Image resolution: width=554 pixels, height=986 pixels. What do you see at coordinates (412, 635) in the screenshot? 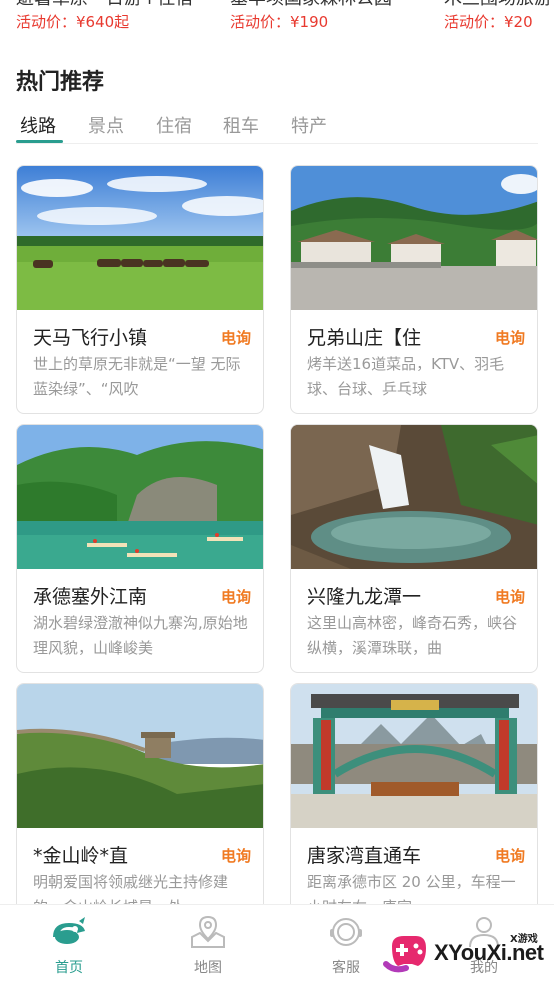
I see `card-description: 这里山高林密，峰奇石秀，峡谷纵横，溪潭珠联，曲` at bounding box center [412, 635].